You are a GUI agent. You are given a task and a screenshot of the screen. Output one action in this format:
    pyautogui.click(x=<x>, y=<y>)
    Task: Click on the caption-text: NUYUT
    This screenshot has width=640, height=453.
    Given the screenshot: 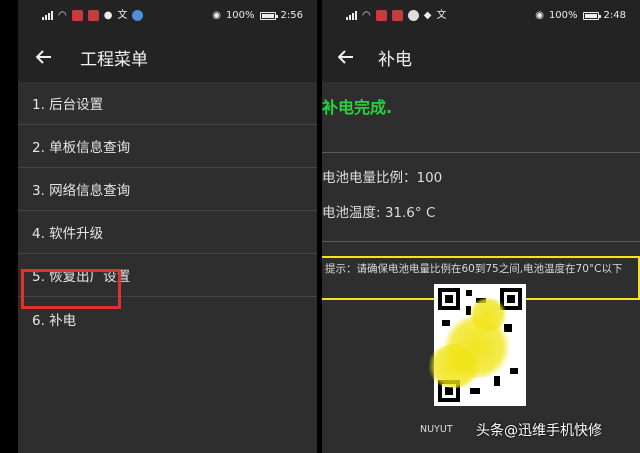 What is the action you would take?
    pyautogui.click(x=436, y=429)
    